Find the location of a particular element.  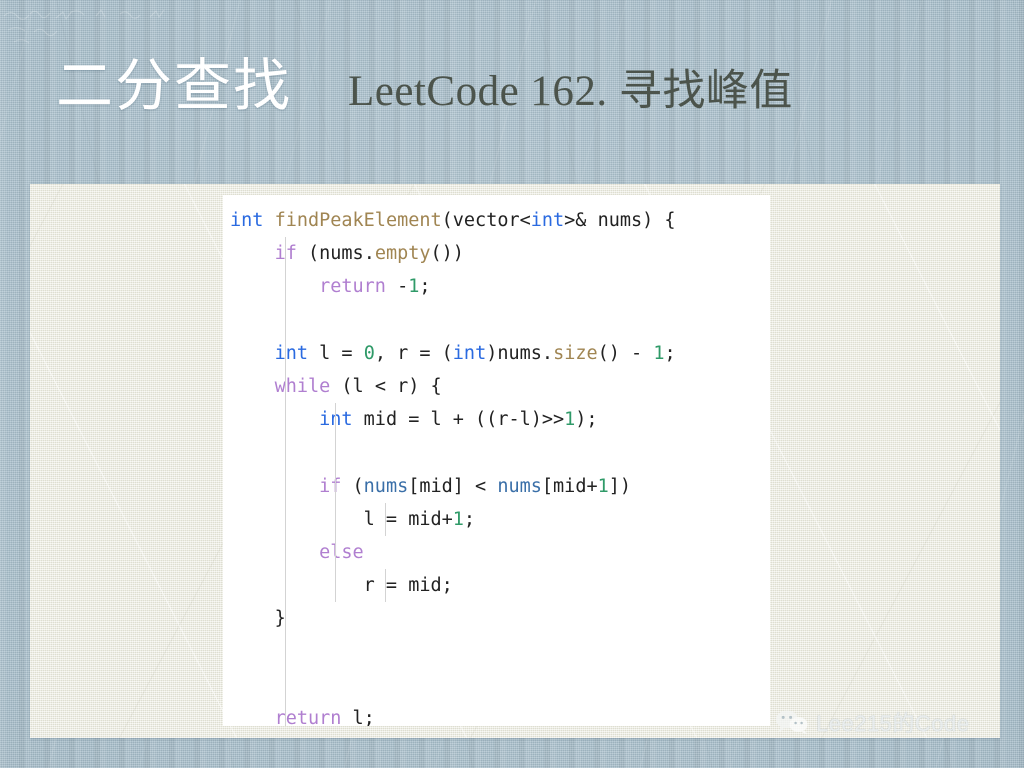

code-token-plain: (l < r) { is located at coordinates (386, 386).